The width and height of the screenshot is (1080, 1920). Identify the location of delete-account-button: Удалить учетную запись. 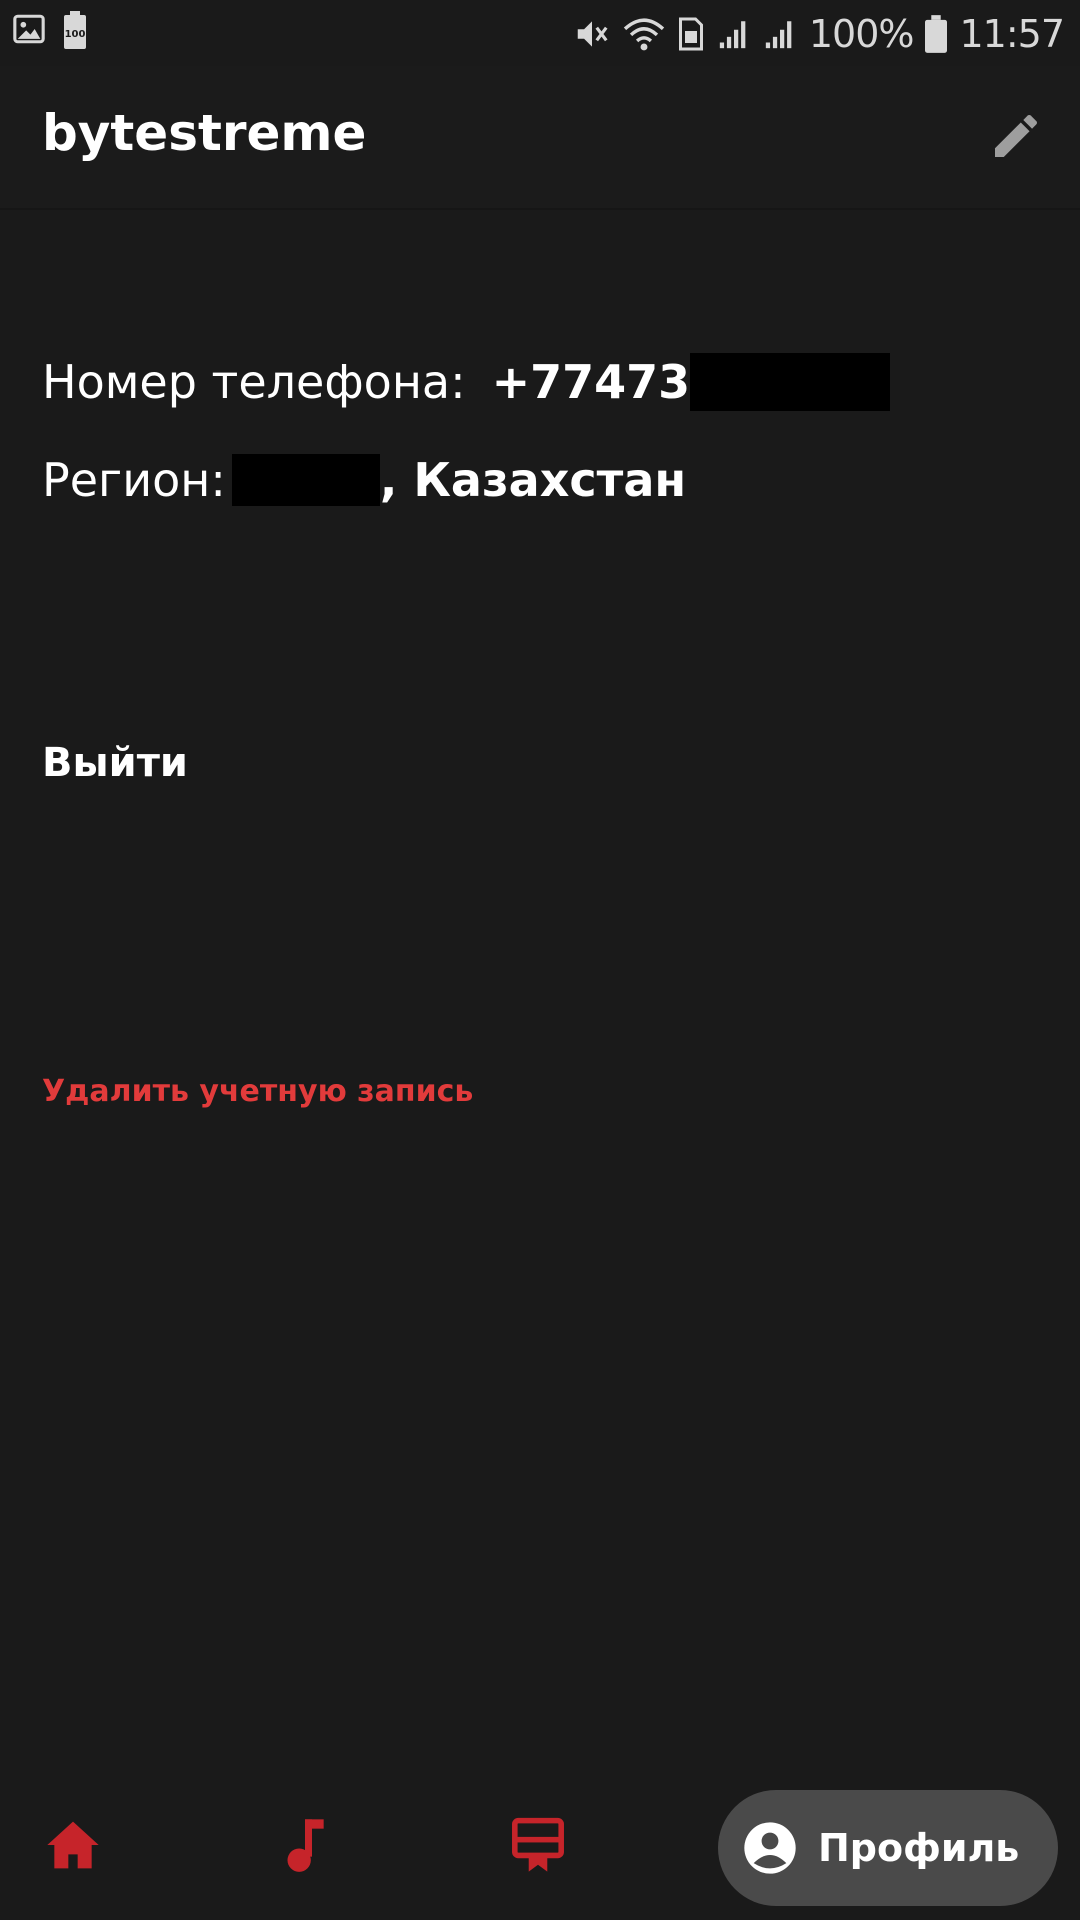
(257, 1091).